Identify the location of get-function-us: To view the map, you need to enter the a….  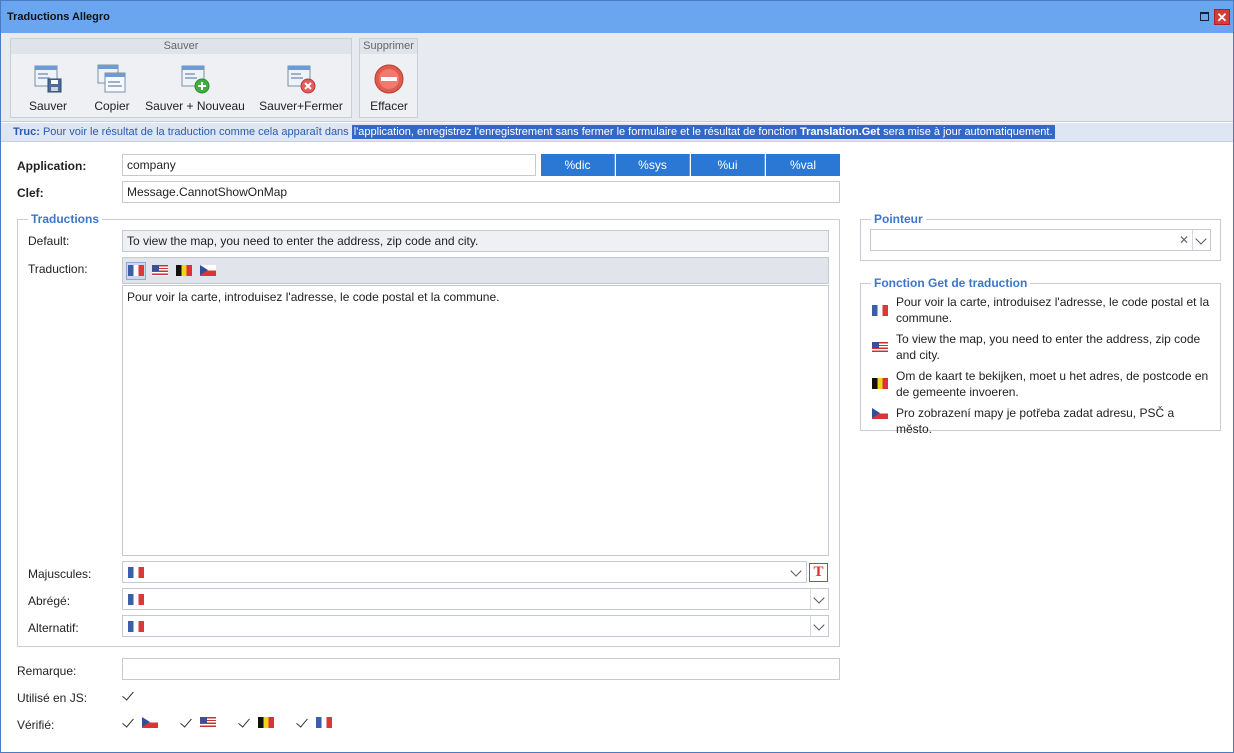
(1048, 347).